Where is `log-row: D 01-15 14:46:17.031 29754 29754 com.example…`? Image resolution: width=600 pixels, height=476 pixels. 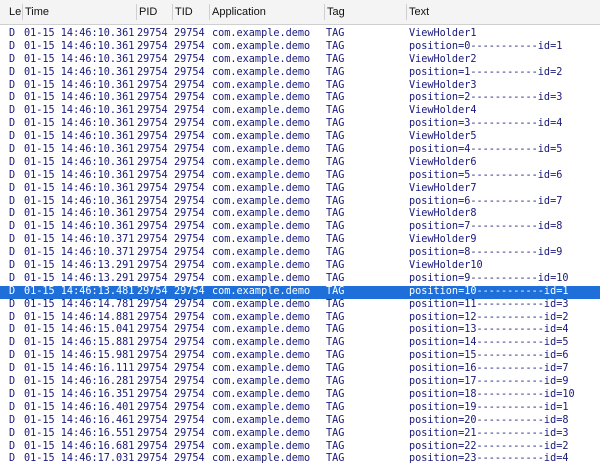
log-row: D 01-15 14:46:17.031 29754 29754 com.example… is located at coordinates (300, 459).